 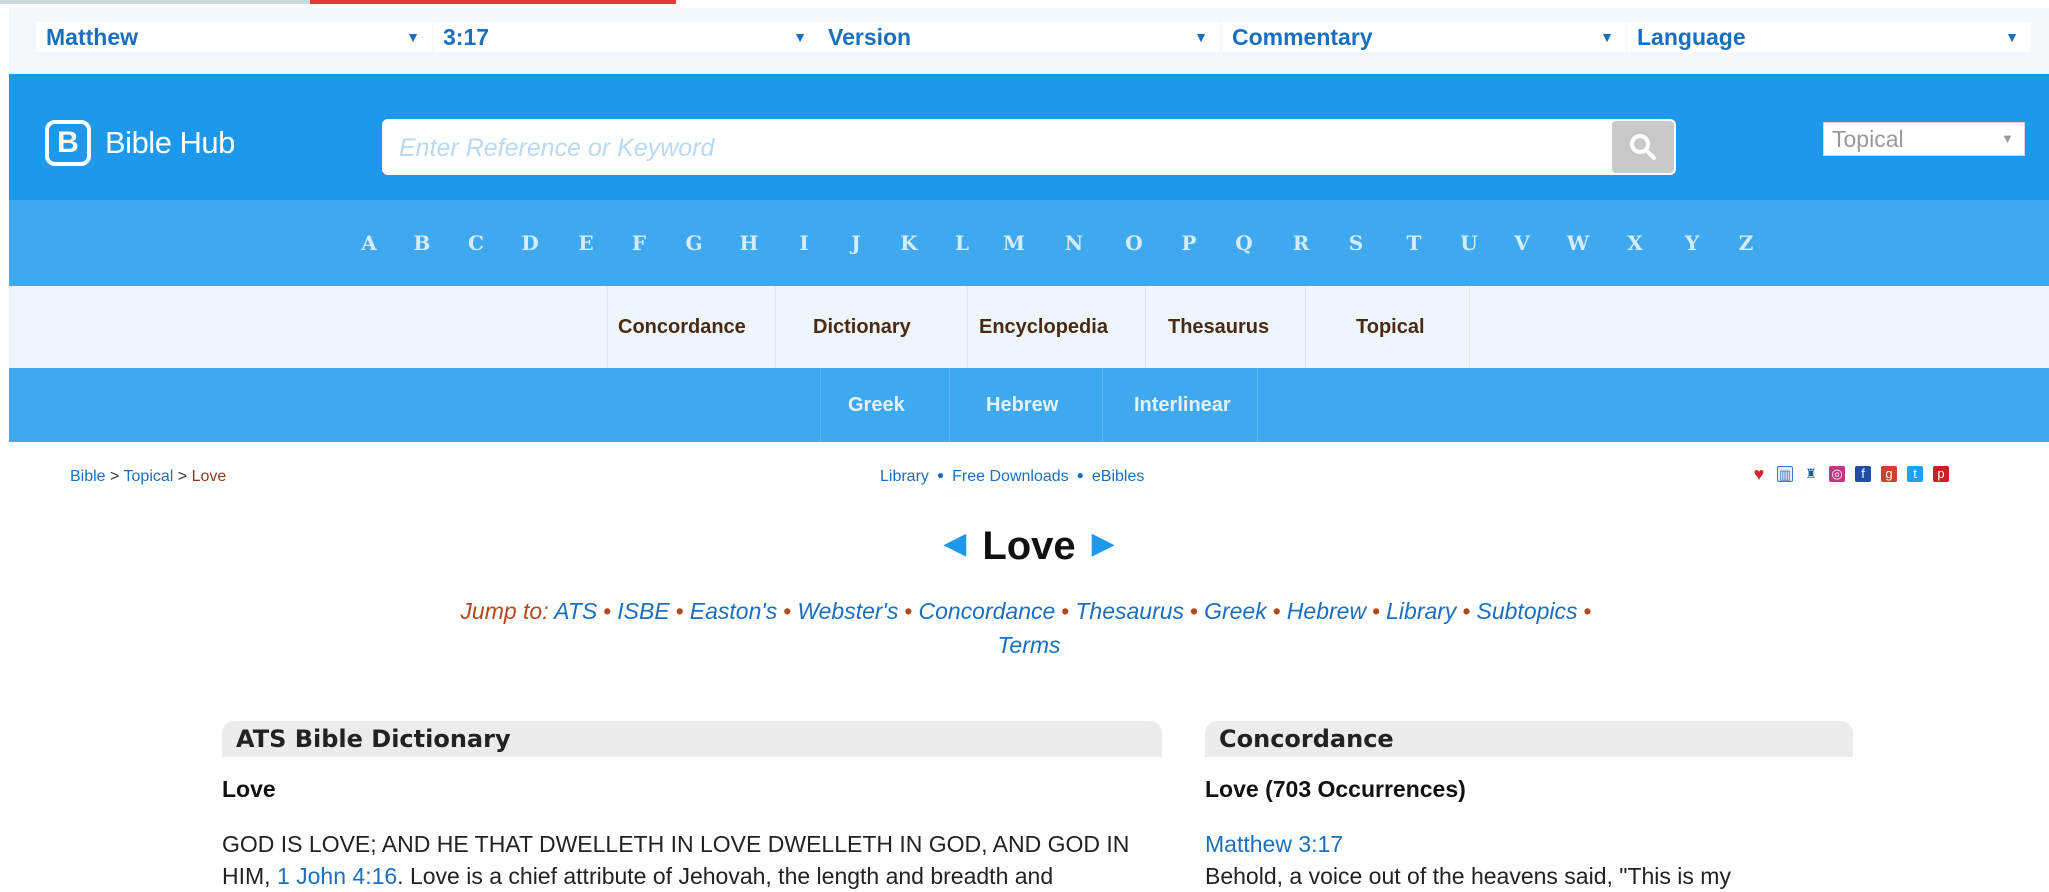 I want to click on alphabet-letter-y: Y, so click(x=1692, y=243).